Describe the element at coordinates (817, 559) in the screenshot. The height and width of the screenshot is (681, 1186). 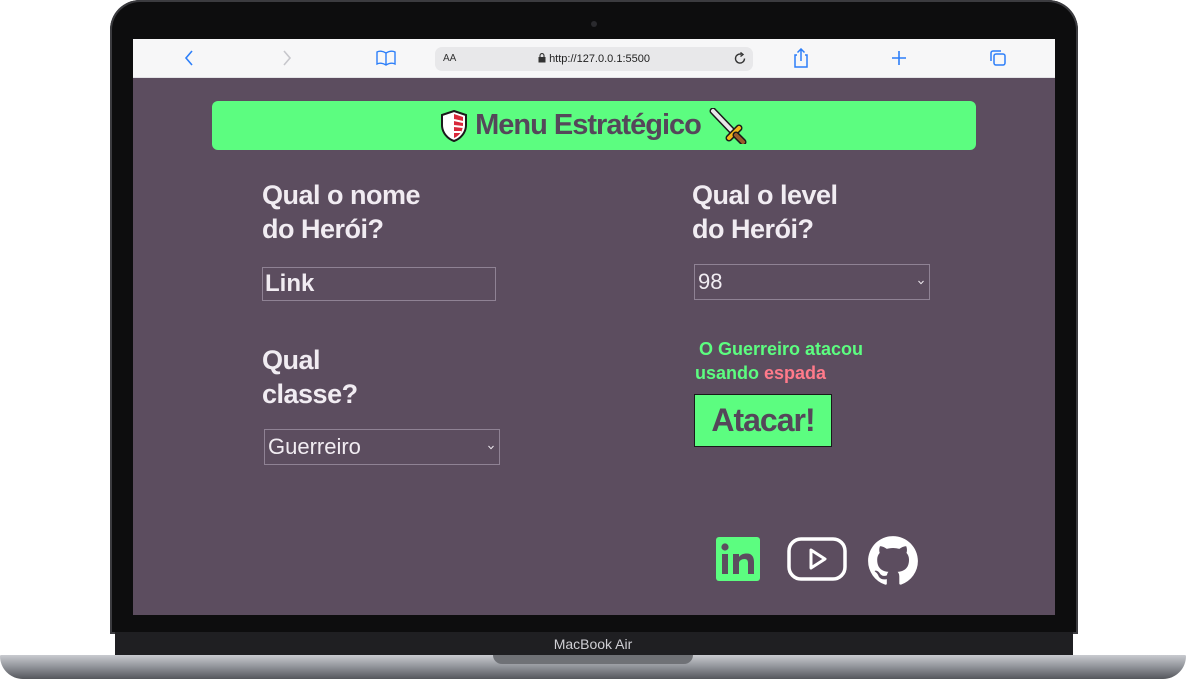
I see `youtube-icon` at that location.